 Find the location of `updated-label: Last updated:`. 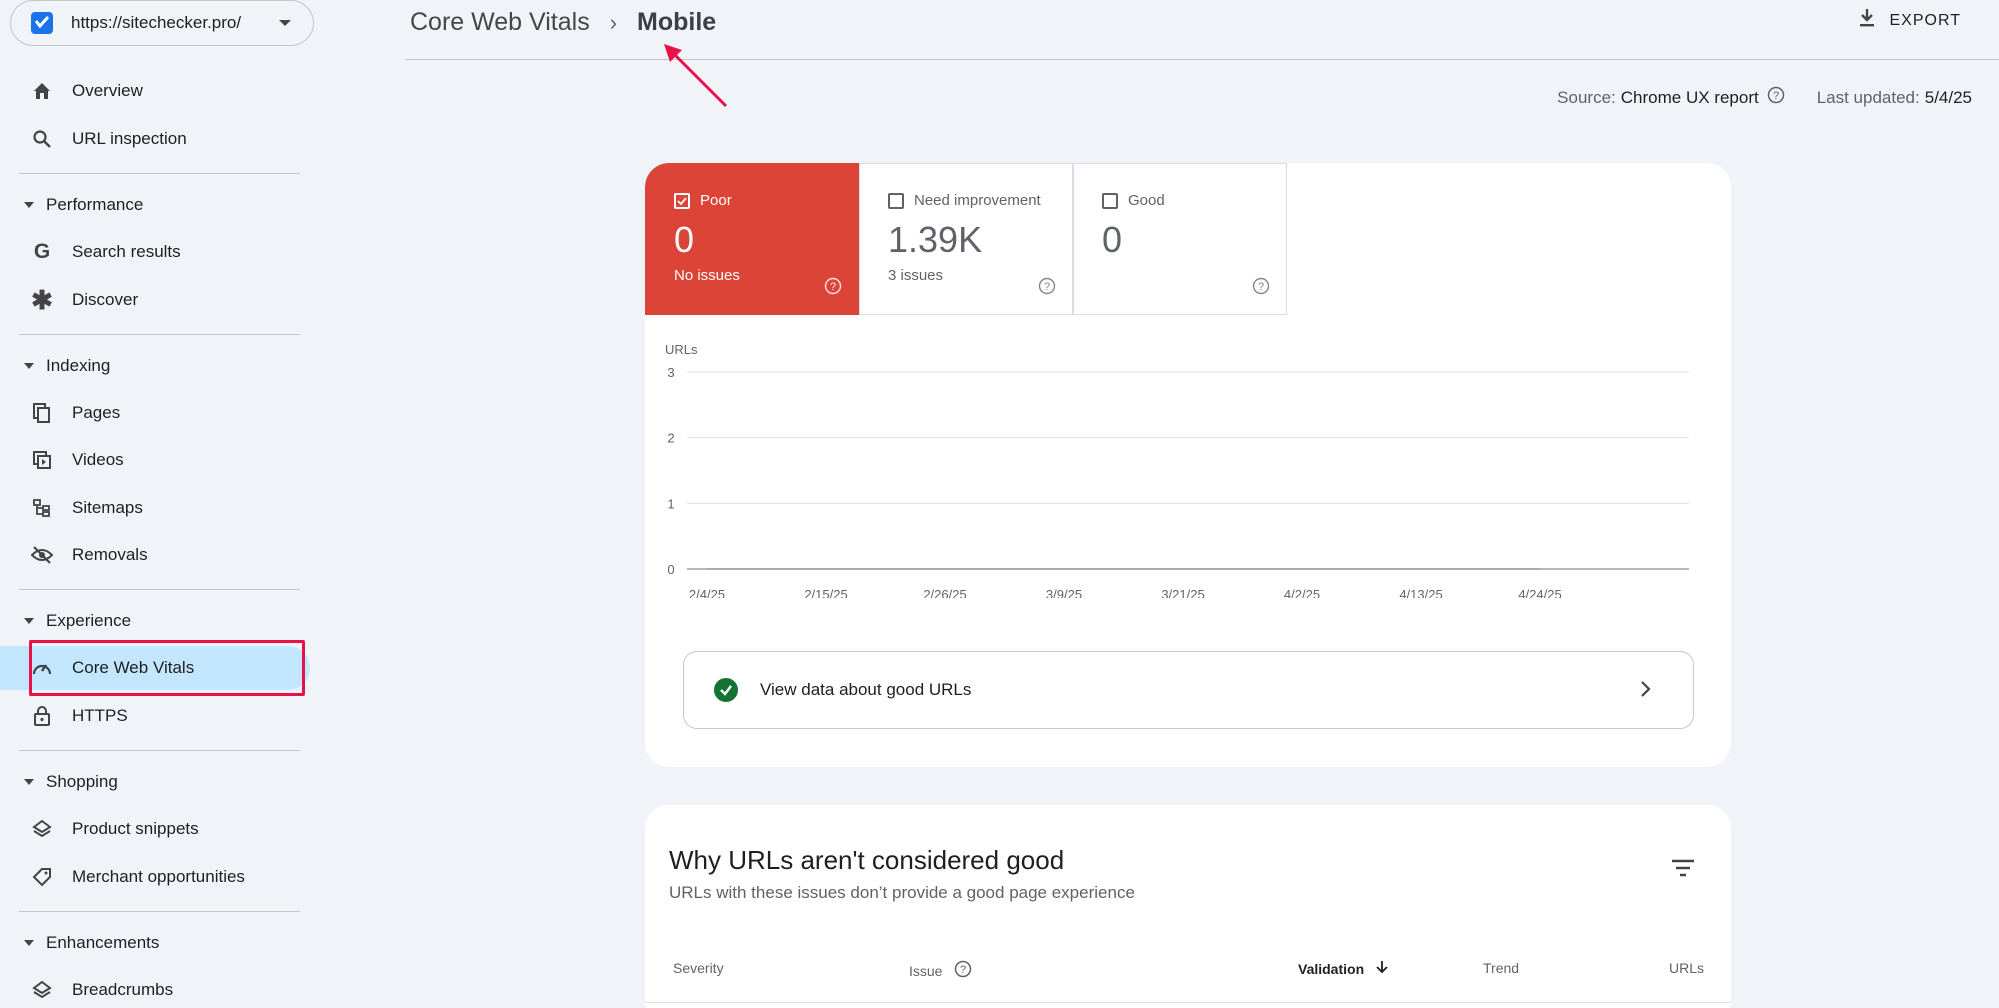

updated-label: Last updated: is located at coordinates (1868, 97).